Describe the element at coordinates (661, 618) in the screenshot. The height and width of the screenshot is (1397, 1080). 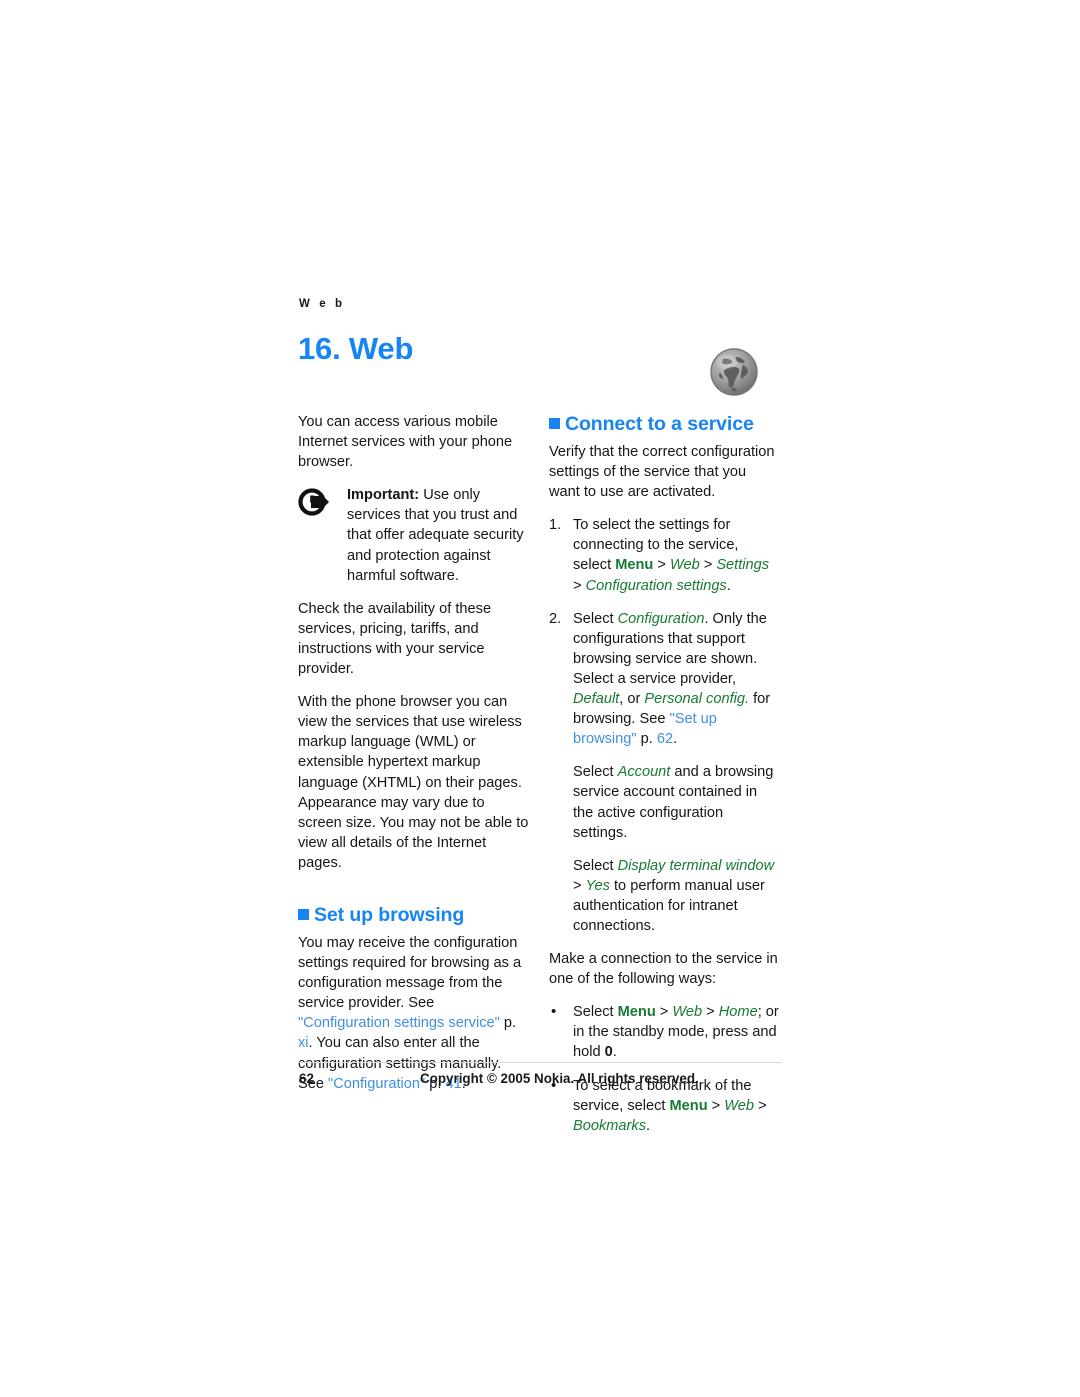
I see `menu-item-configuration: Configuration` at that location.